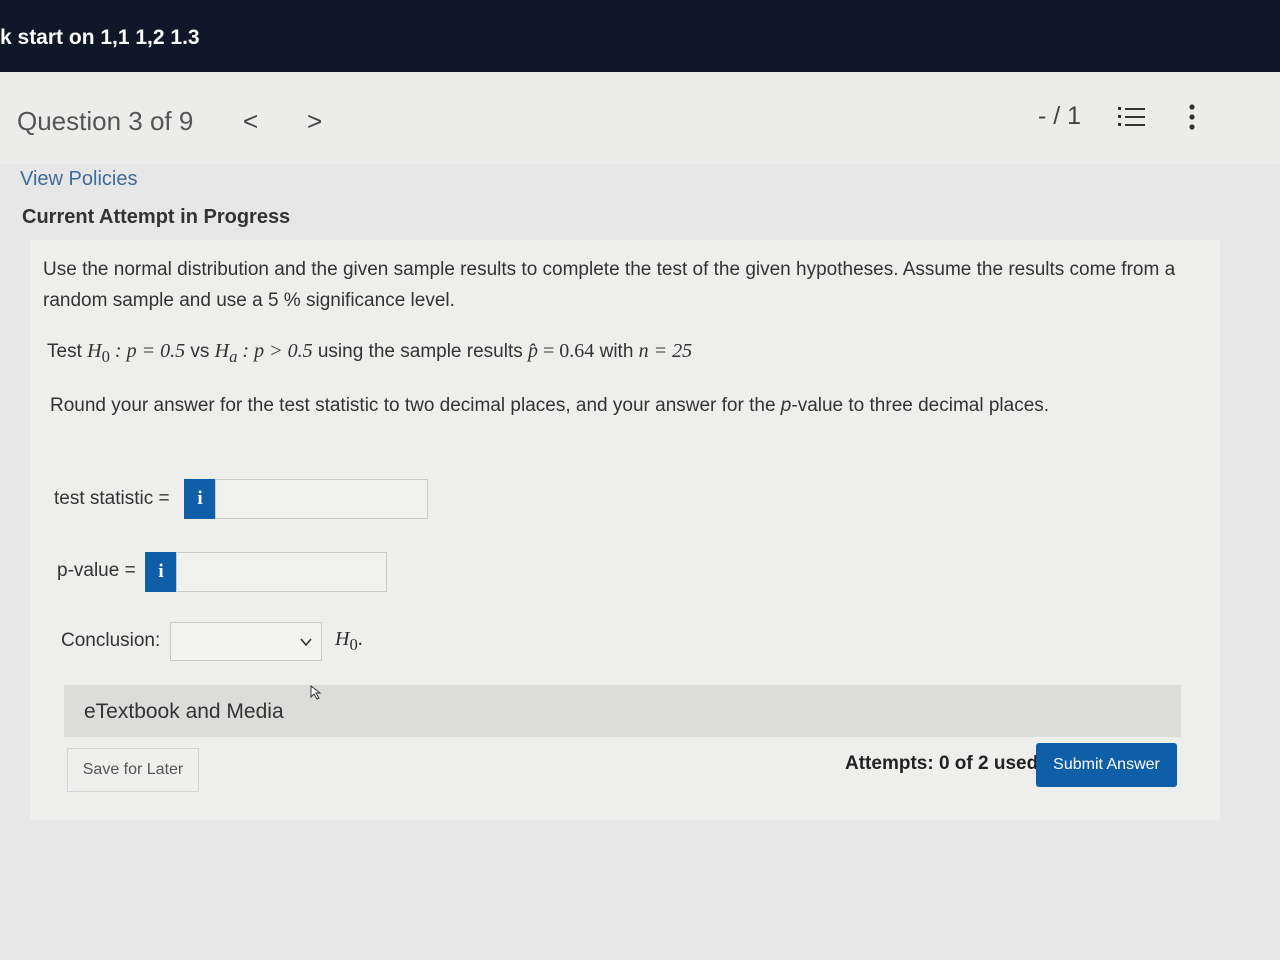  Describe the element at coordinates (321, 499) in the screenshot. I see `test-statistic-input` at that location.